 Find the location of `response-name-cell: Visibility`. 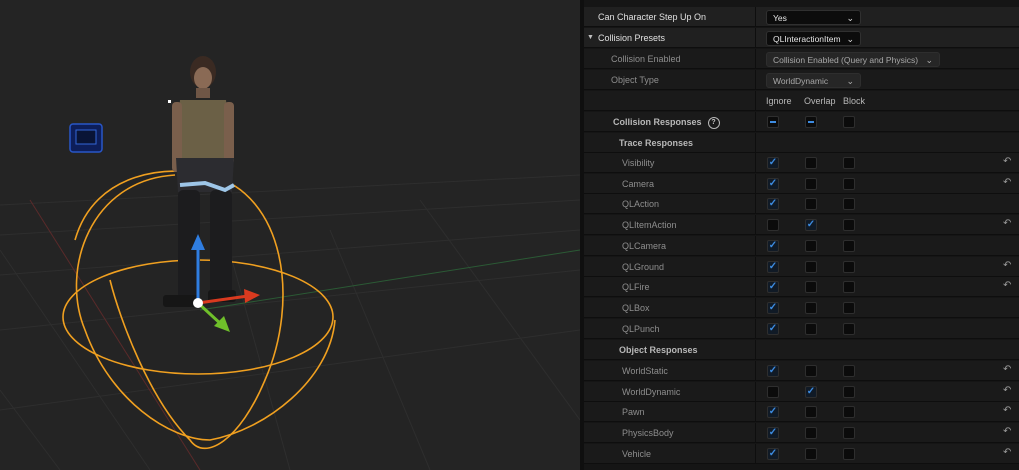

response-name-cell: Visibility is located at coordinates (670, 163).